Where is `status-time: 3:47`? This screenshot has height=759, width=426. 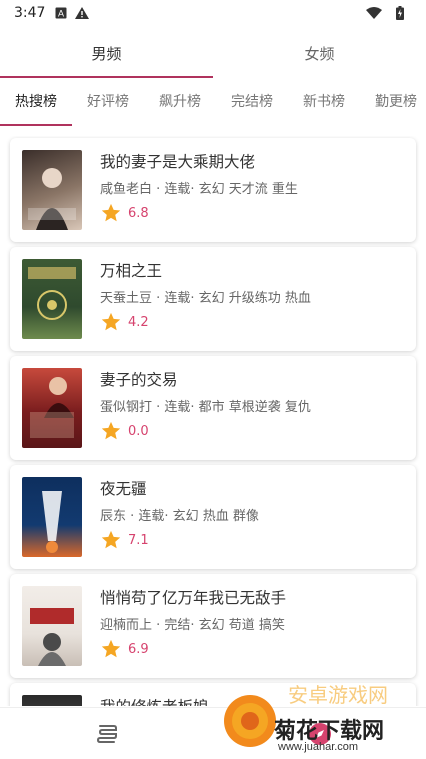 status-time: 3:47 is located at coordinates (30, 13).